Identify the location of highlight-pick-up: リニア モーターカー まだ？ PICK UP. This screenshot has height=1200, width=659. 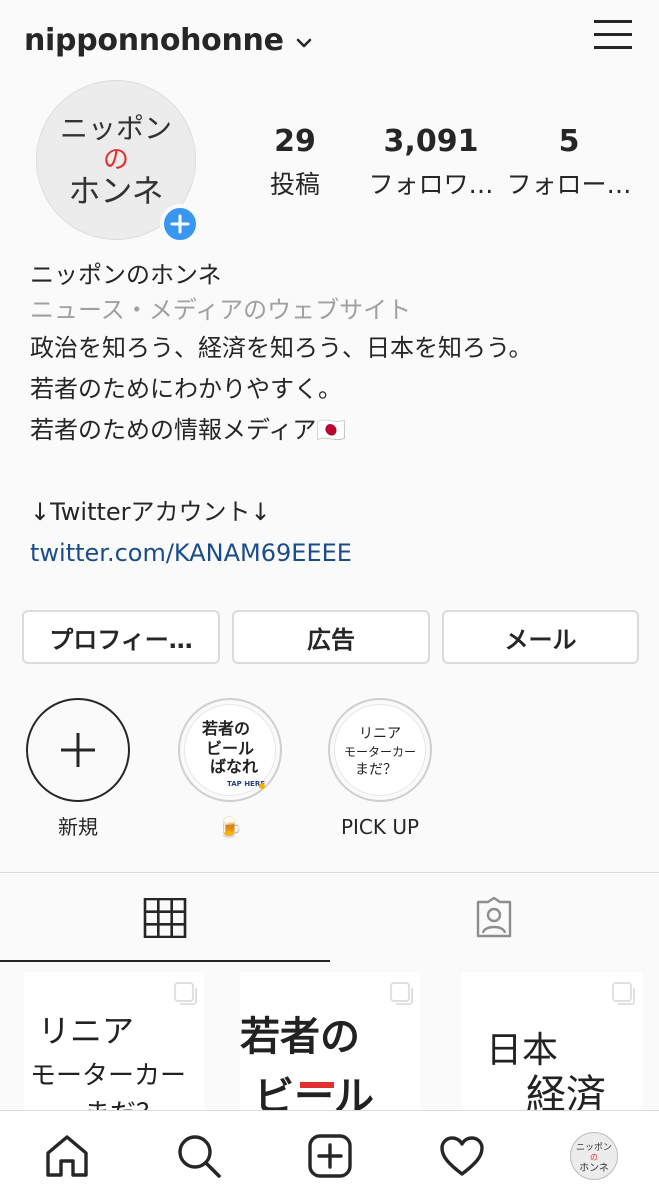
(380, 769).